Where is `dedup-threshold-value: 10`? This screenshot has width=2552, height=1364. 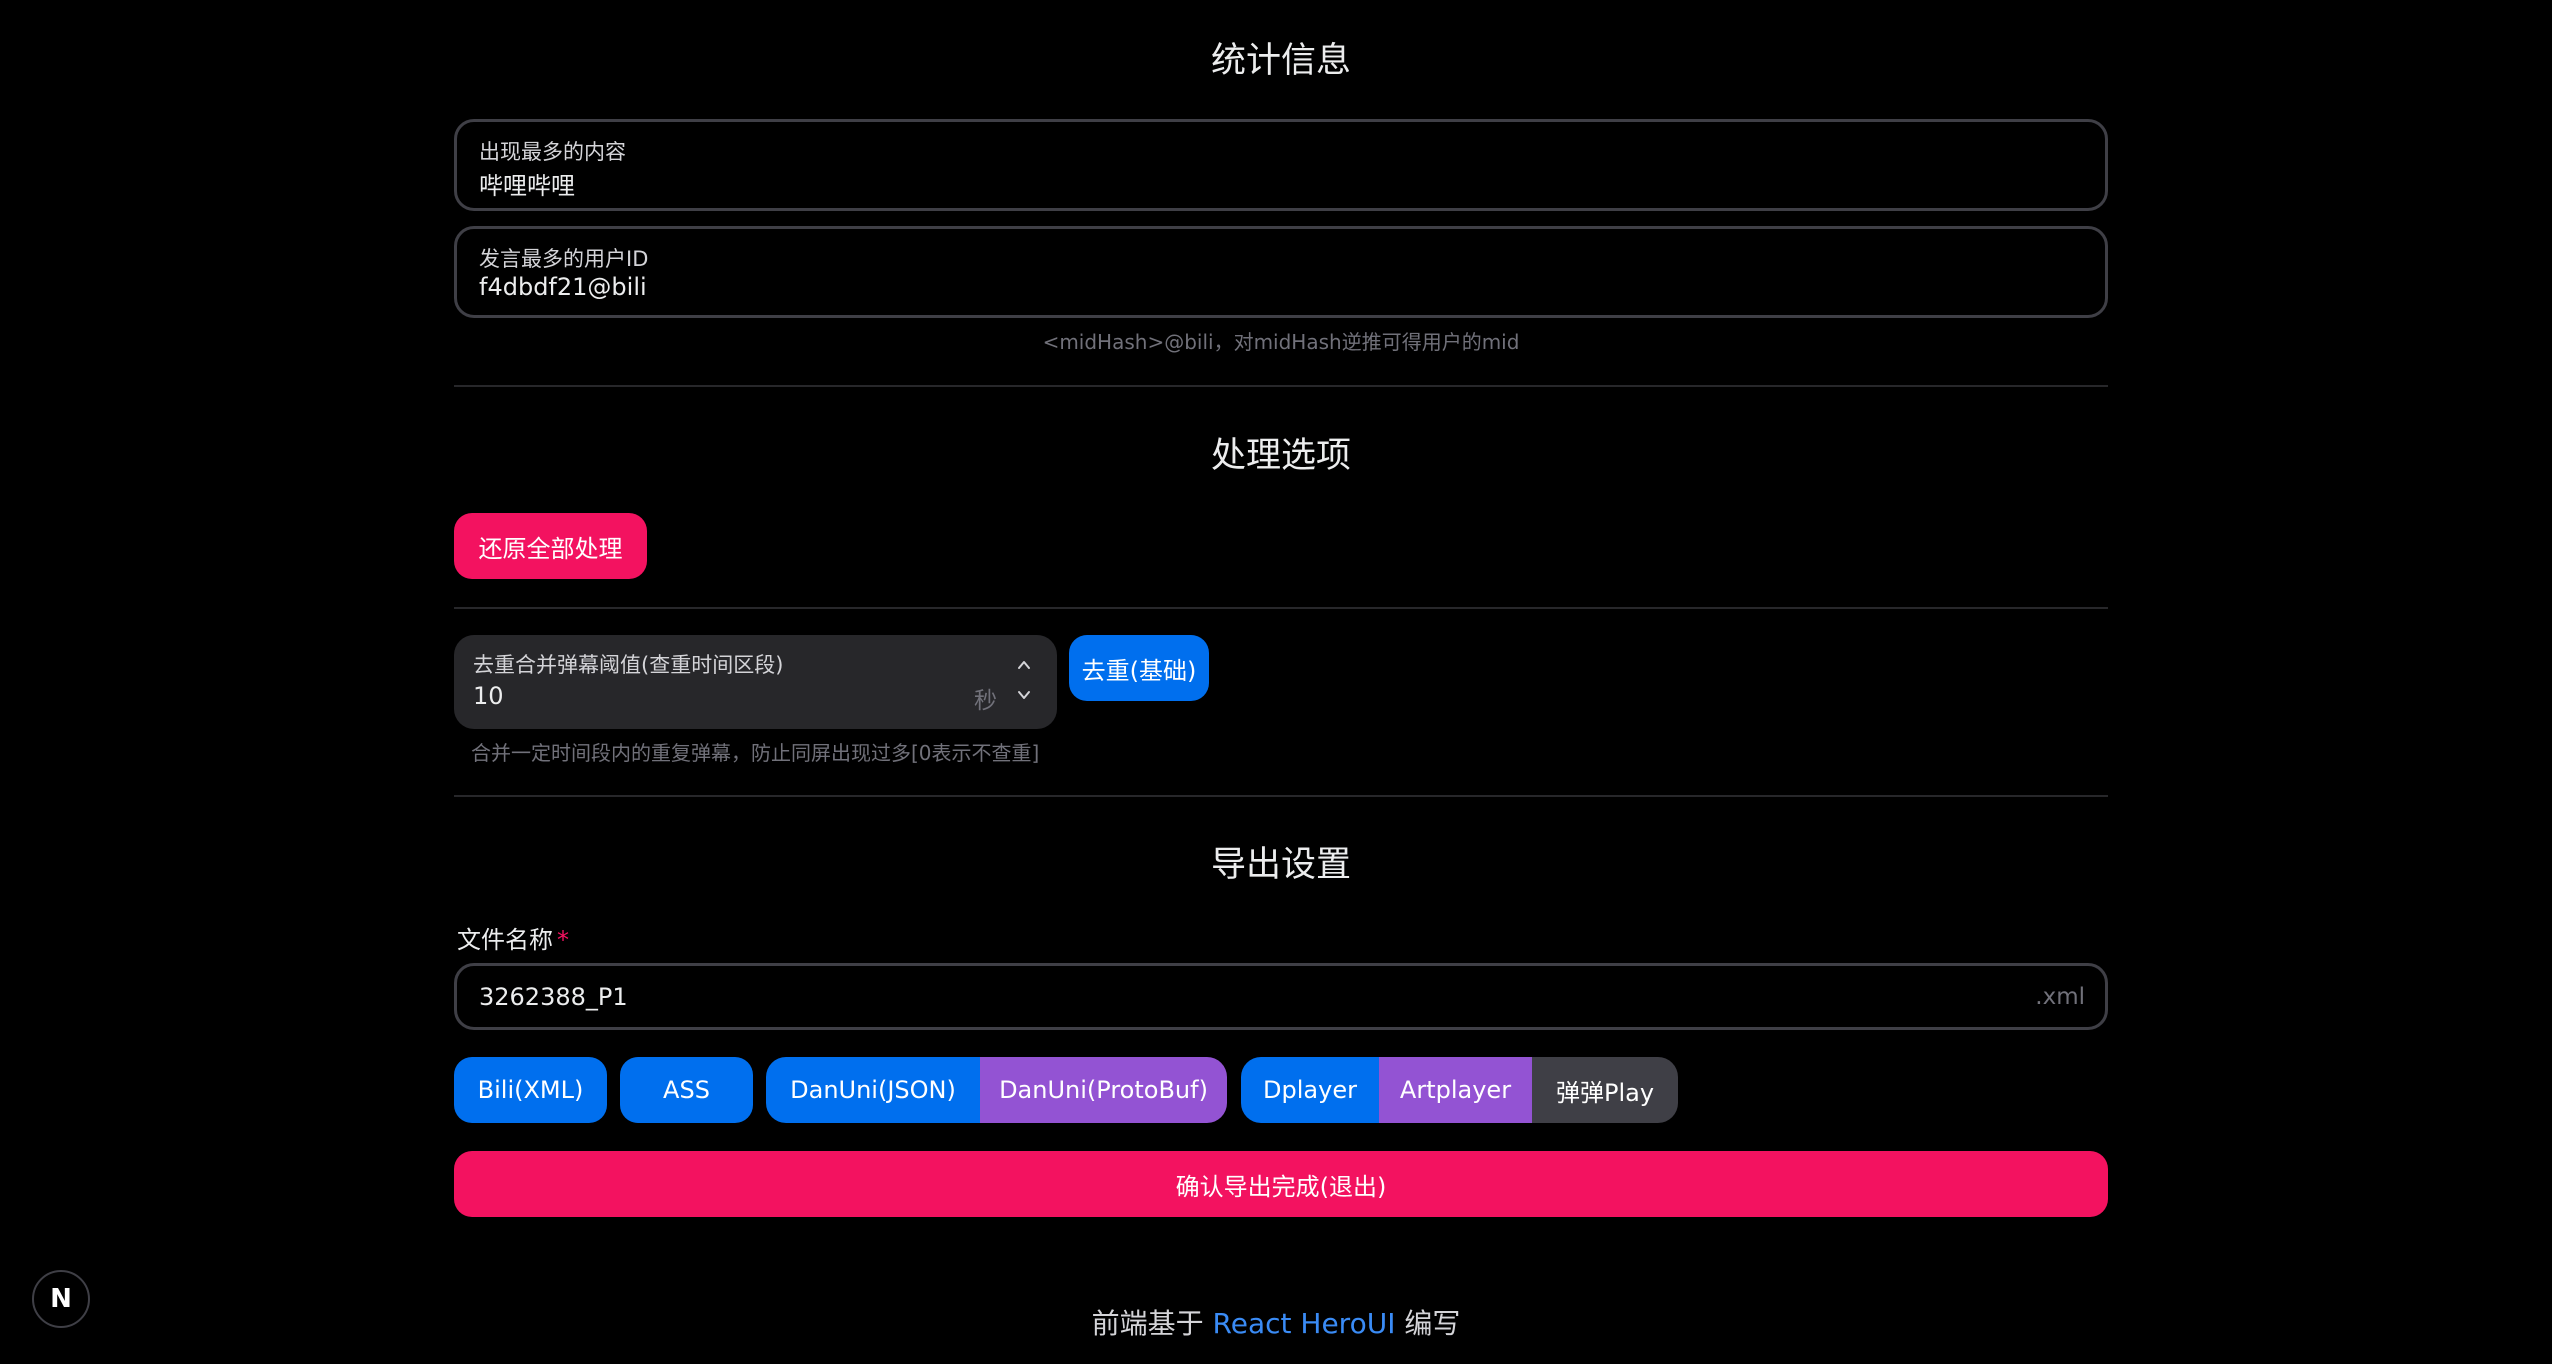 dedup-threshold-value: 10 is located at coordinates (488, 696).